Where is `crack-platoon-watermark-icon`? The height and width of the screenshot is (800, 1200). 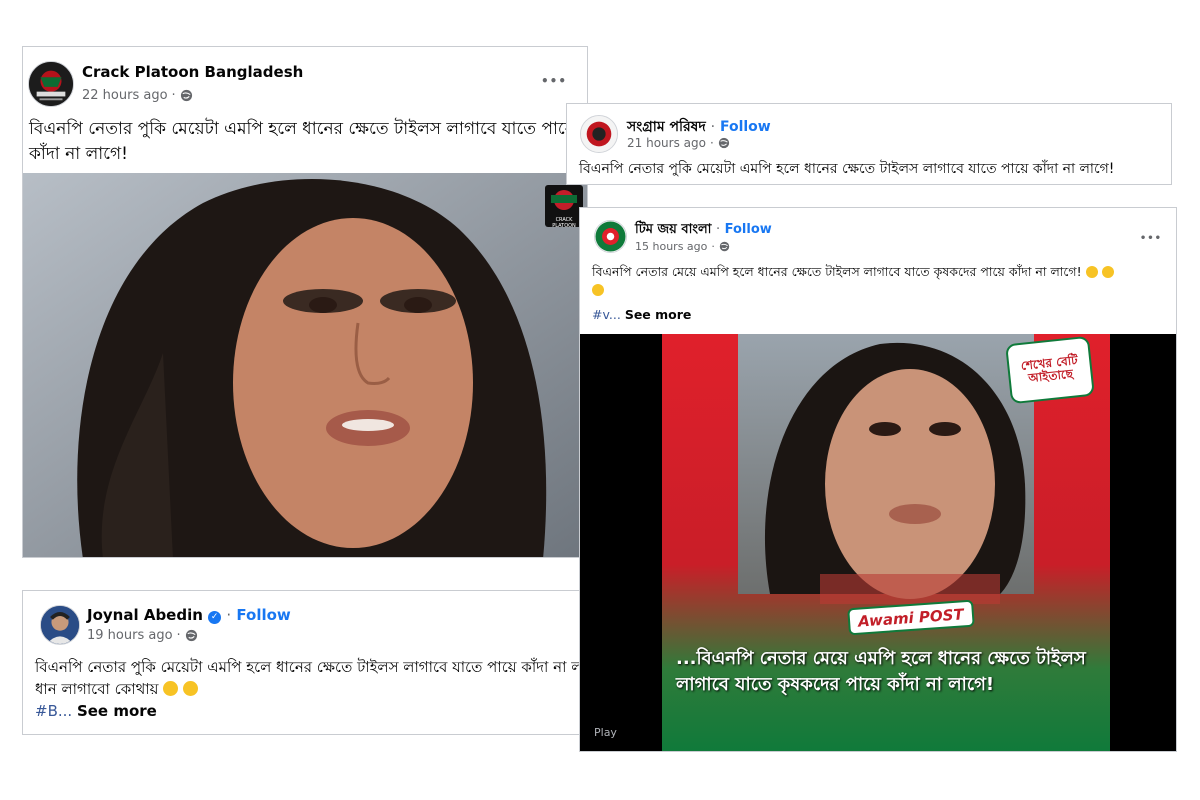
crack-platoon-watermark-icon is located at coordinates (564, 200).